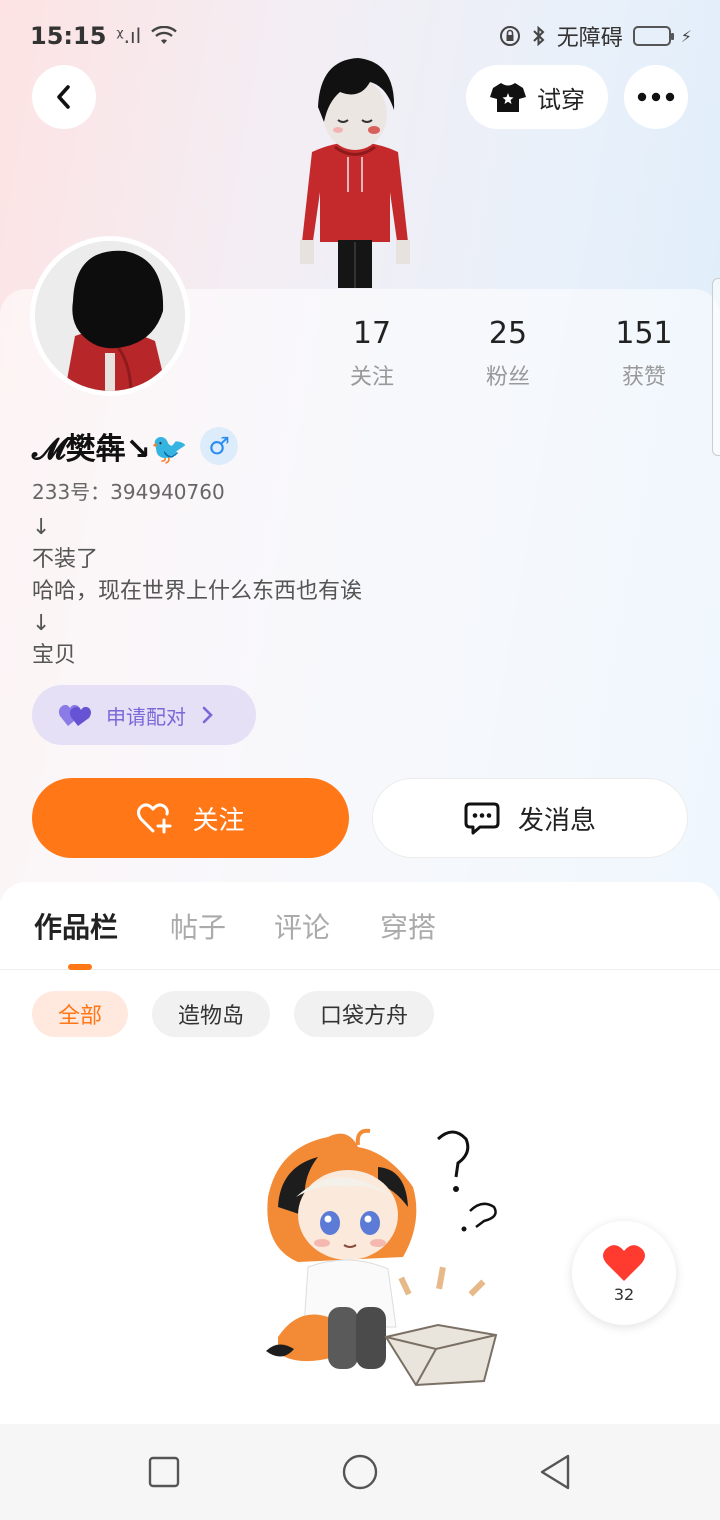 The height and width of the screenshot is (1520, 720). What do you see at coordinates (482, 818) in the screenshot?
I see `chat-bubble-icon` at bounding box center [482, 818].